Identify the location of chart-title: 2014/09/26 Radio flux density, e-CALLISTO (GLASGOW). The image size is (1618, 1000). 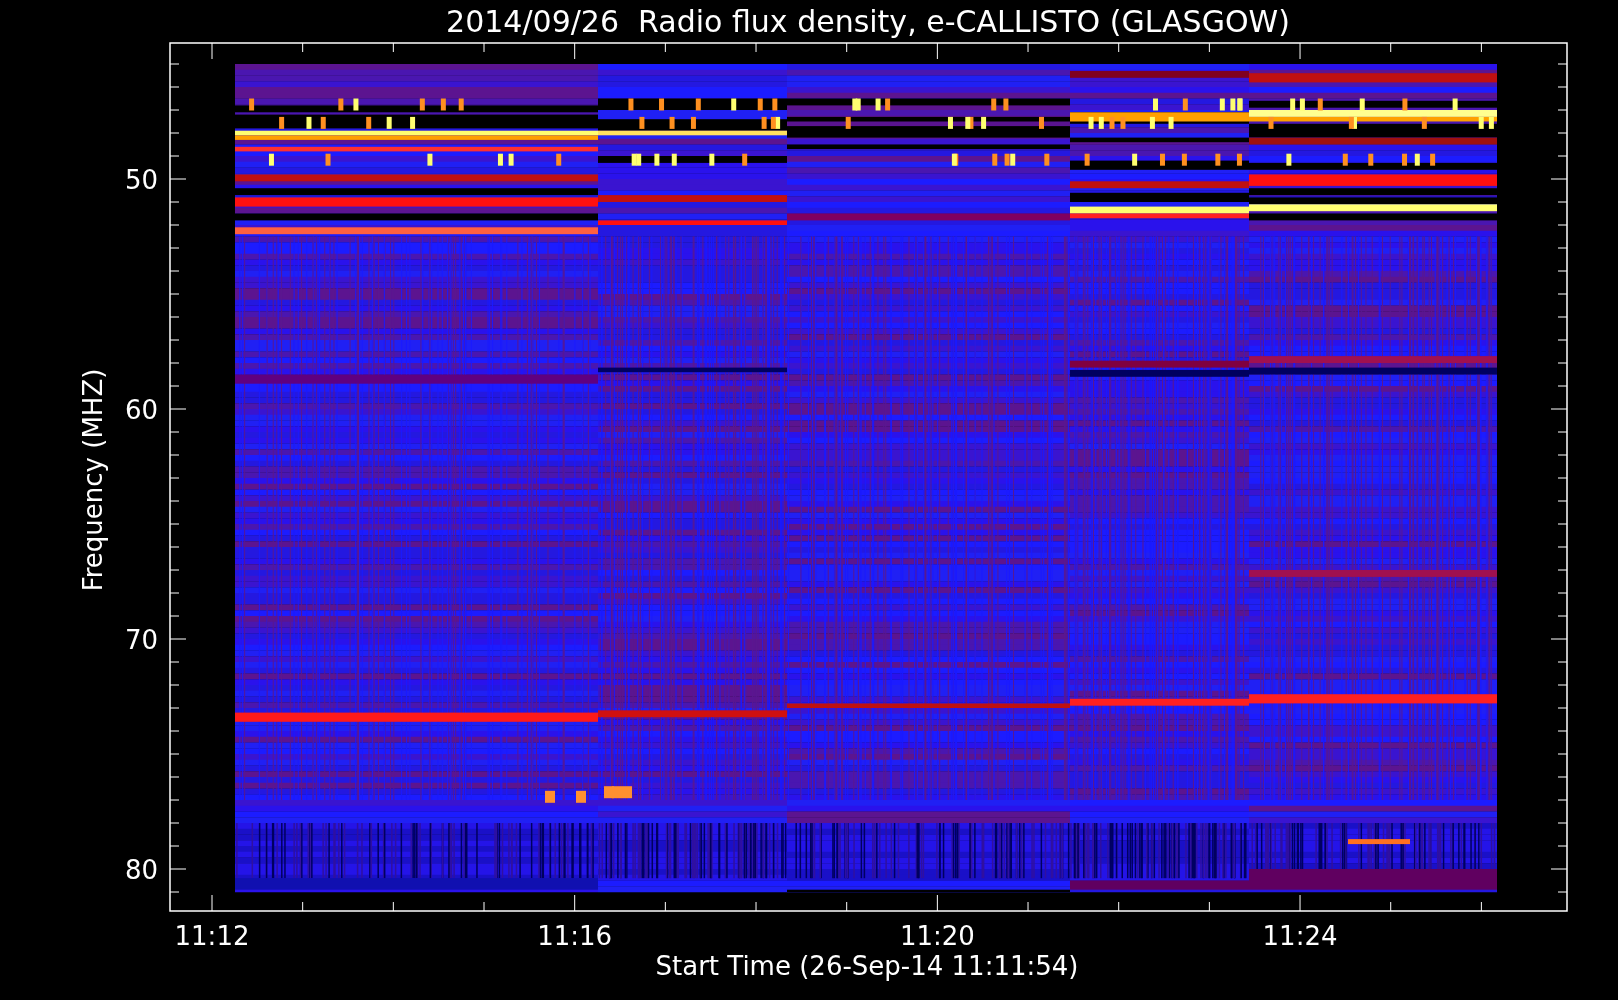
(868, 21).